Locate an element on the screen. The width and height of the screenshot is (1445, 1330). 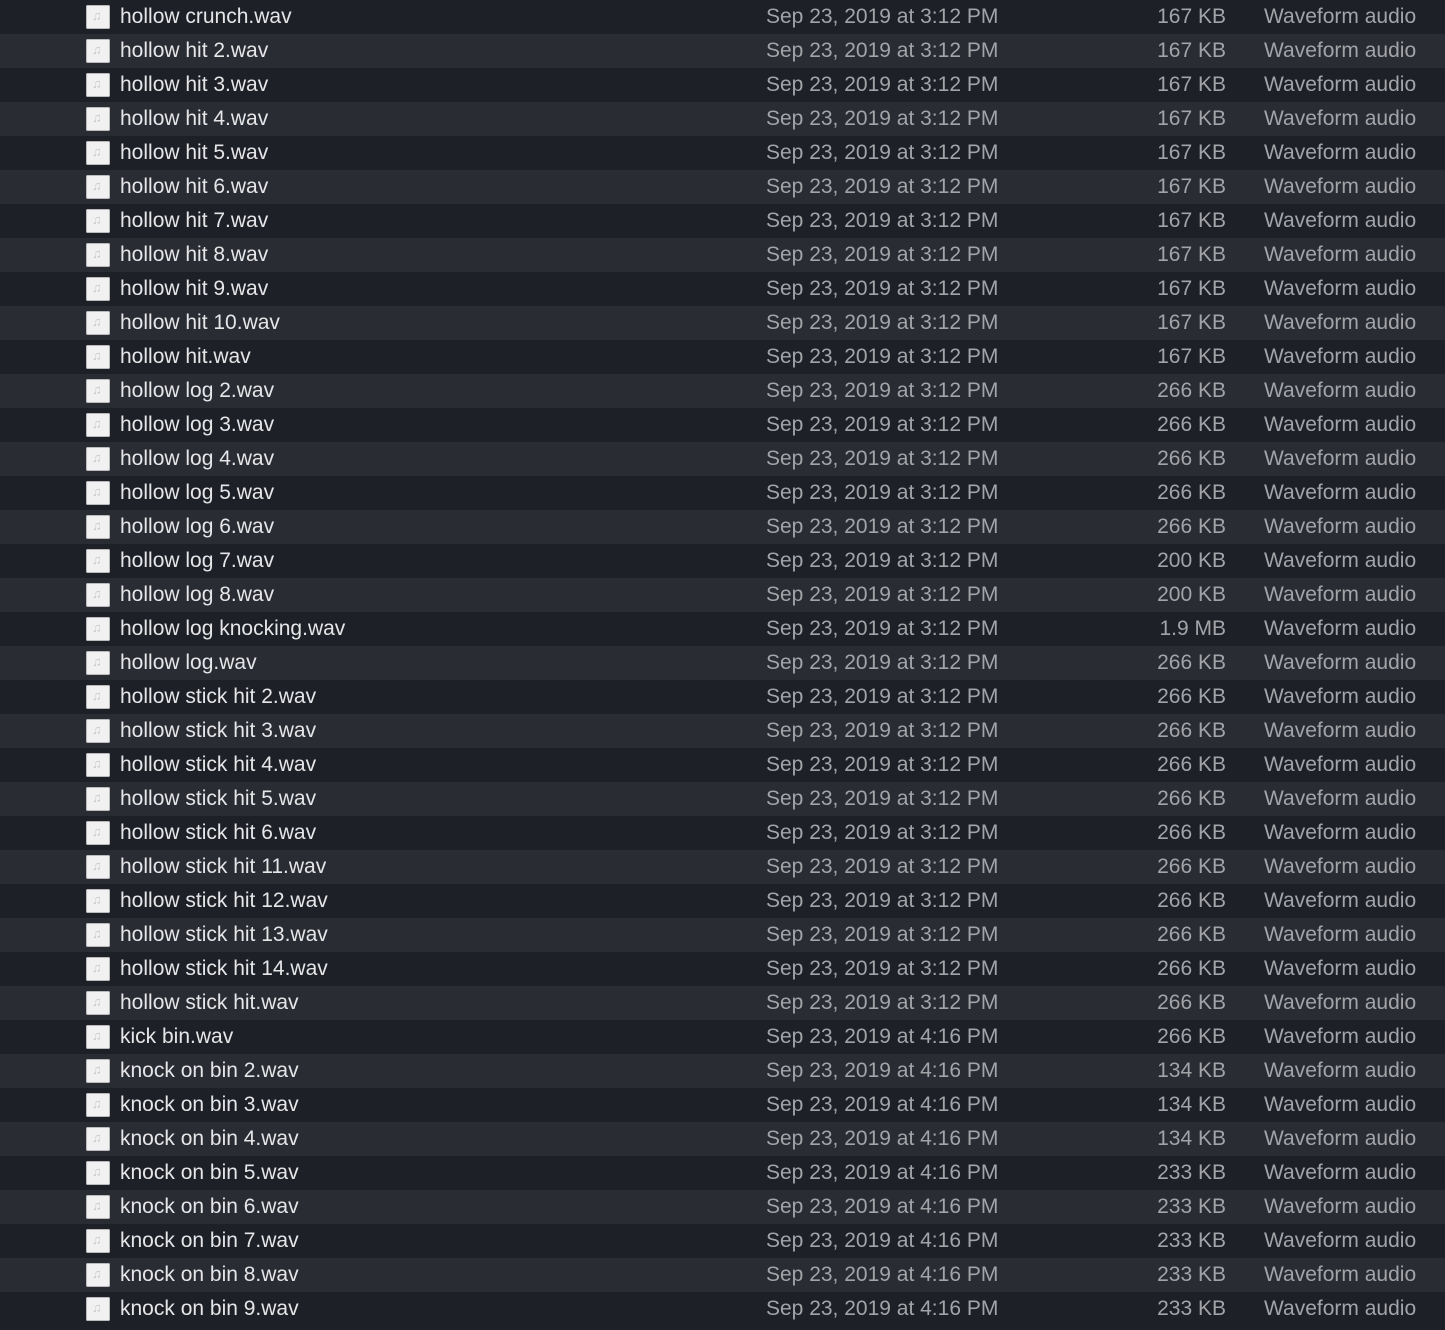
file-size: 233 KB is located at coordinates (1191, 1172).